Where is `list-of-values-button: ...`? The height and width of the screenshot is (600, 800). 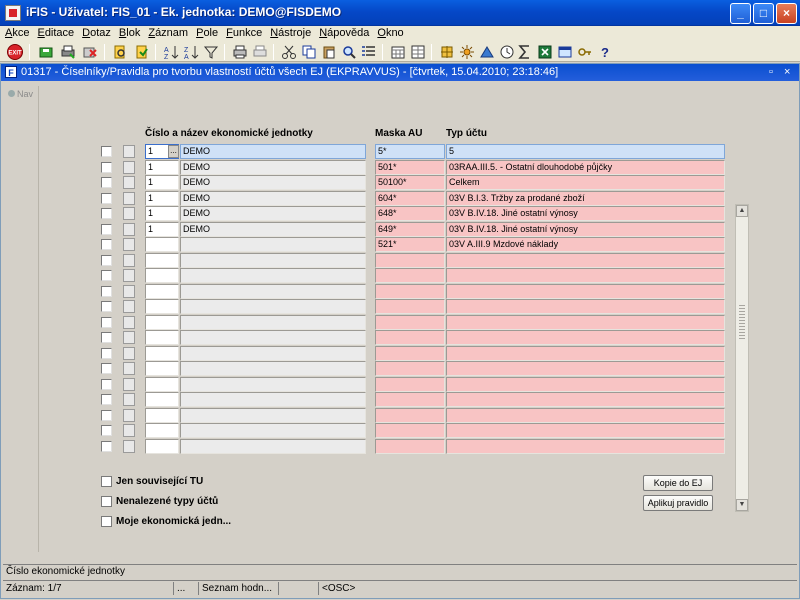
list-of-values-button: ... is located at coordinates (173, 151).